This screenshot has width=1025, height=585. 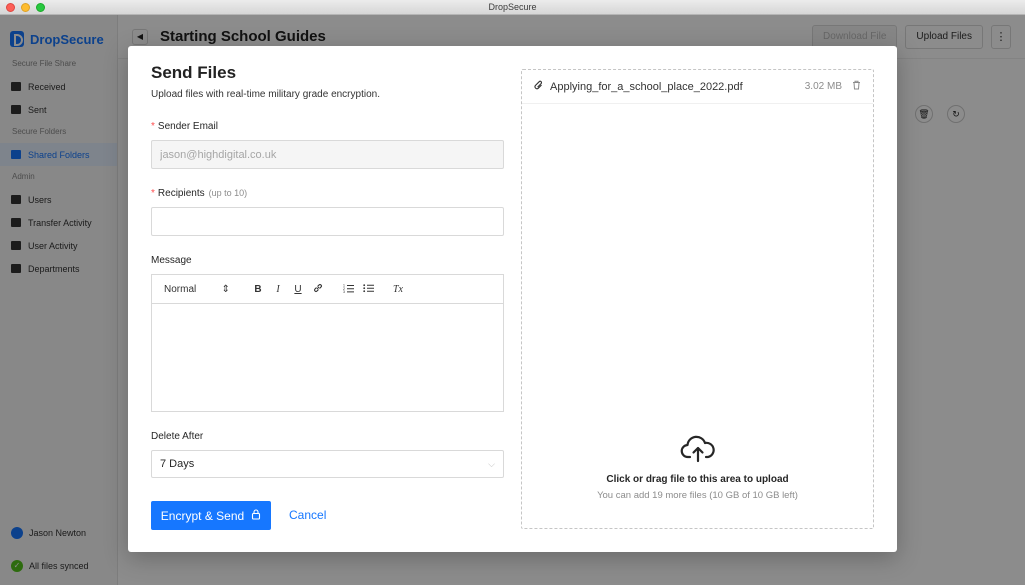 I want to click on file-name: Applying_for_a_school_place_2022.pdf, so click(x=646, y=86).